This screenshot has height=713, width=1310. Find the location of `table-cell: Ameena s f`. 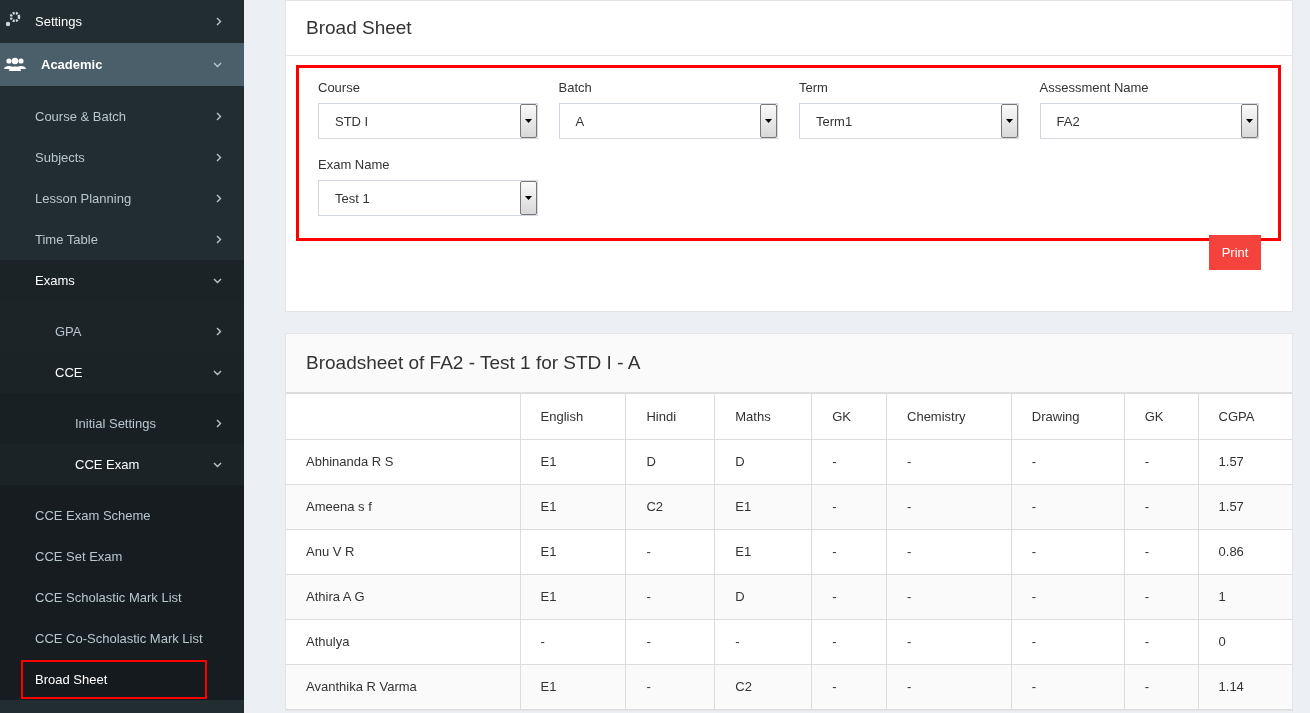

table-cell: Ameena s f is located at coordinates (403, 506).